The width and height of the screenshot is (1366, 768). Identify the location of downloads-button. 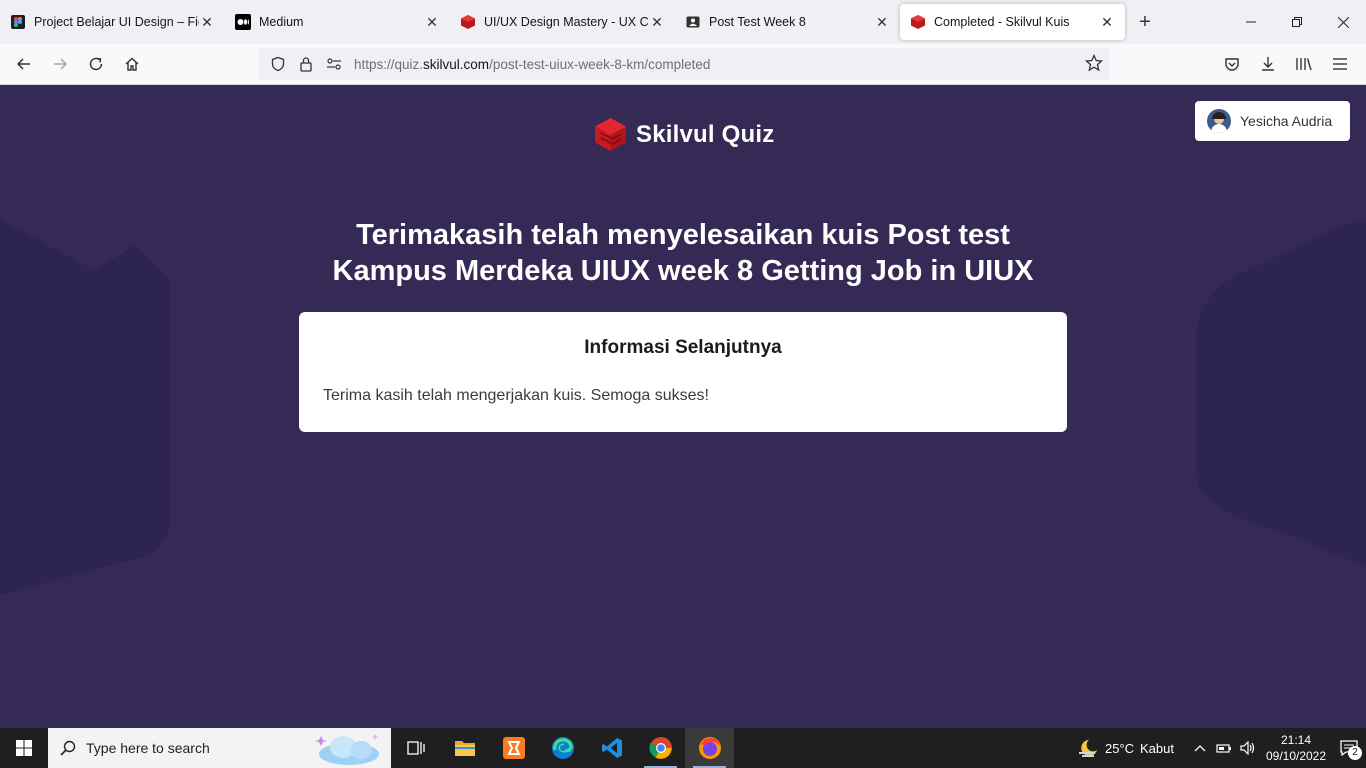
(1268, 64).